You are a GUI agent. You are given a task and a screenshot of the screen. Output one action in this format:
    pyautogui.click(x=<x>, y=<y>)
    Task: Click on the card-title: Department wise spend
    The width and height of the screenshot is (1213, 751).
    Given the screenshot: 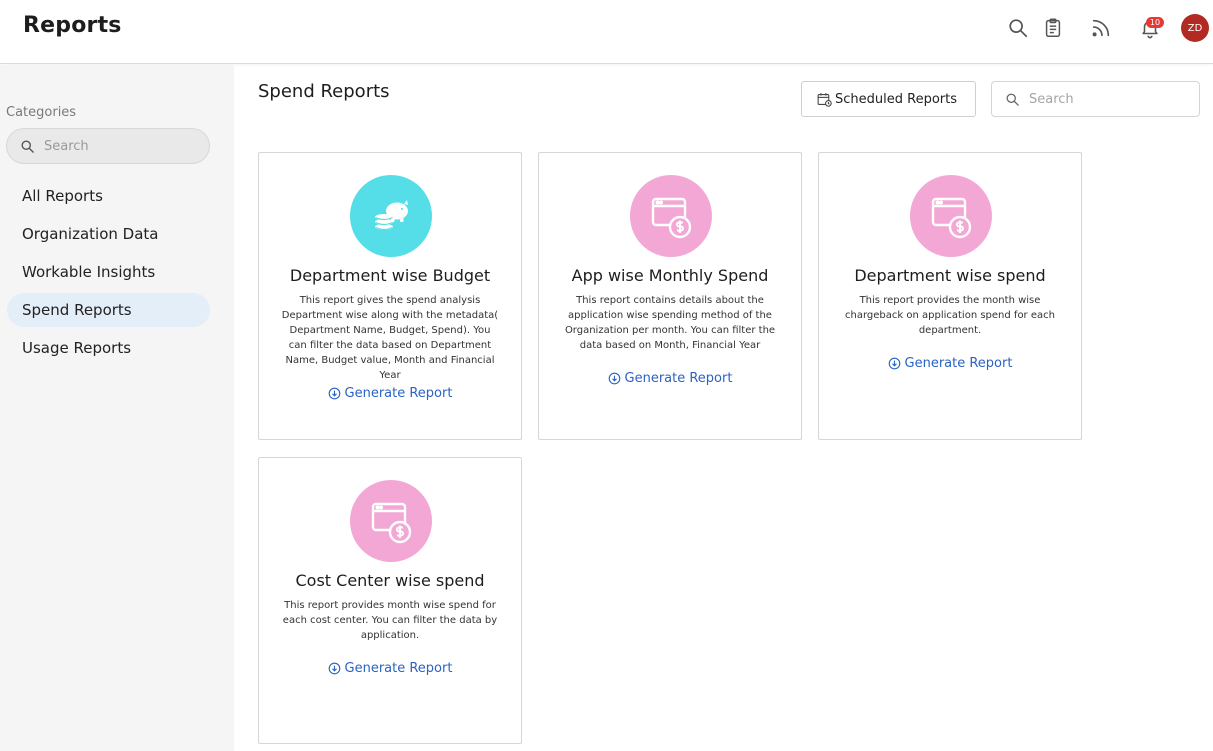 What is the action you would take?
    pyautogui.click(x=950, y=275)
    